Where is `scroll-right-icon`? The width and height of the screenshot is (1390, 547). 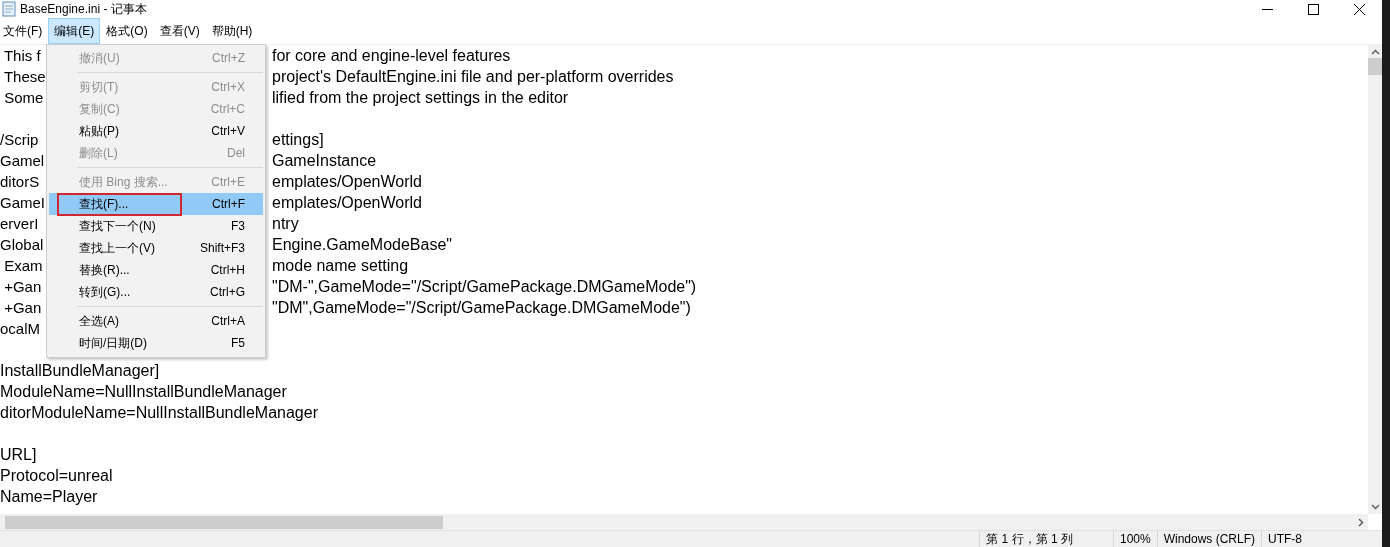 scroll-right-icon is located at coordinates (1361, 522).